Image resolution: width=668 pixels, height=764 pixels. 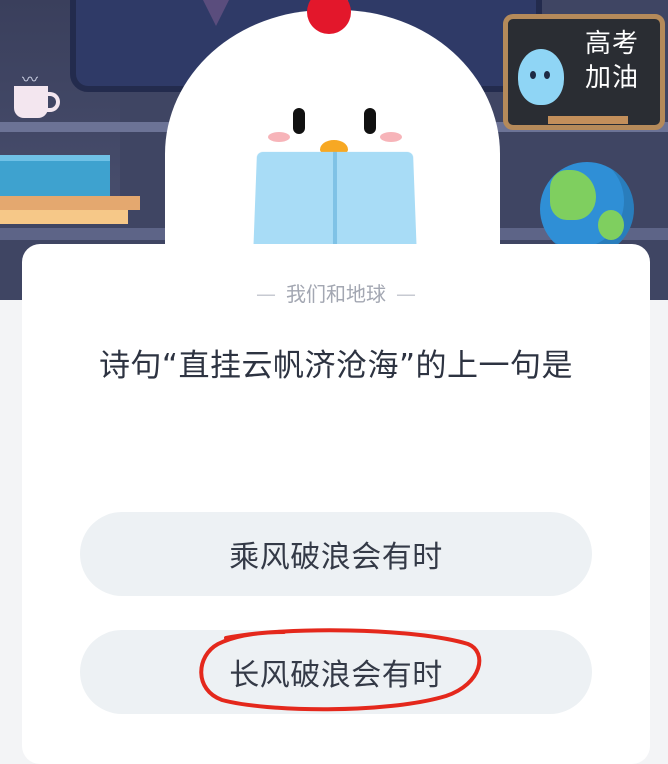 I want to click on poster-shape, so click(x=216, y=13).